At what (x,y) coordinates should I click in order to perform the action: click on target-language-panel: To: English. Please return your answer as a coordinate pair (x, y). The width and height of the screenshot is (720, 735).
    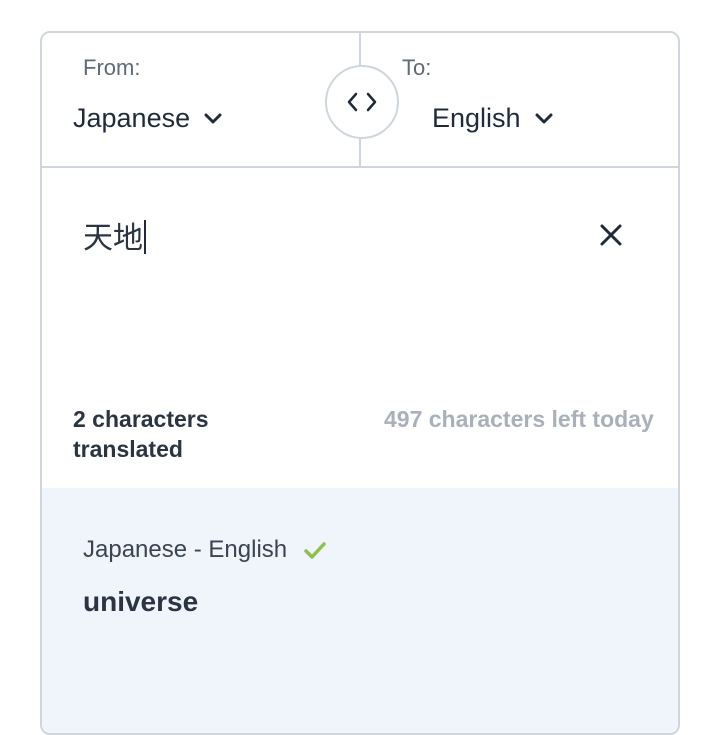
    Looking at the image, I should click on (519, 99).